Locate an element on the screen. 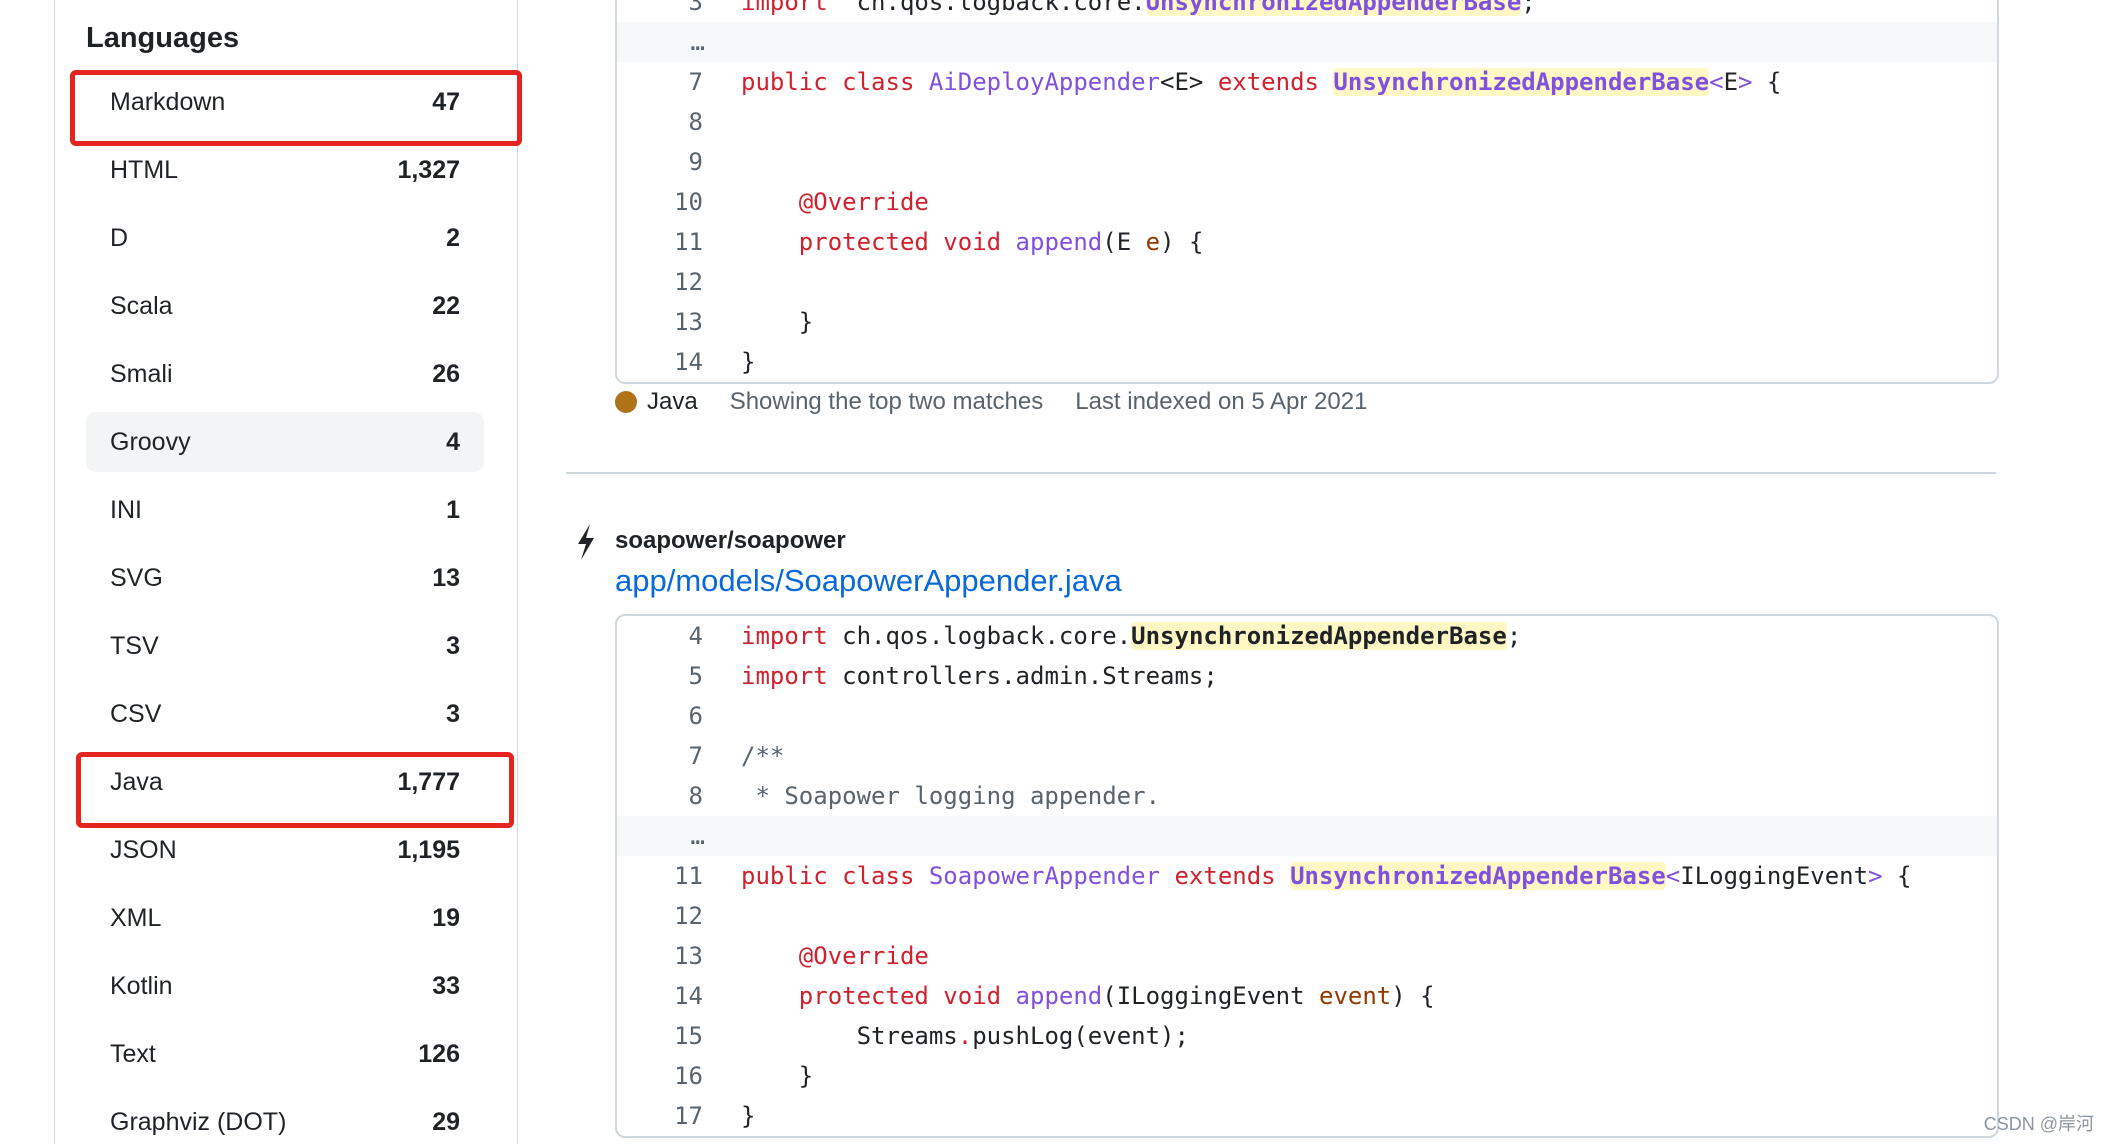  code-token: protected void is located at coordinates (907, 996).